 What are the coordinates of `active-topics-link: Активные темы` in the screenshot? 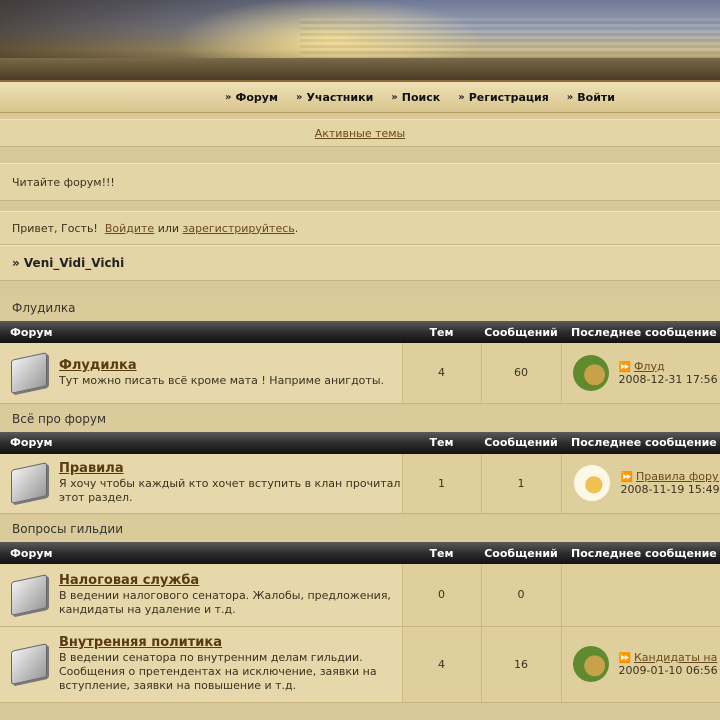 It's located at (360, 133).